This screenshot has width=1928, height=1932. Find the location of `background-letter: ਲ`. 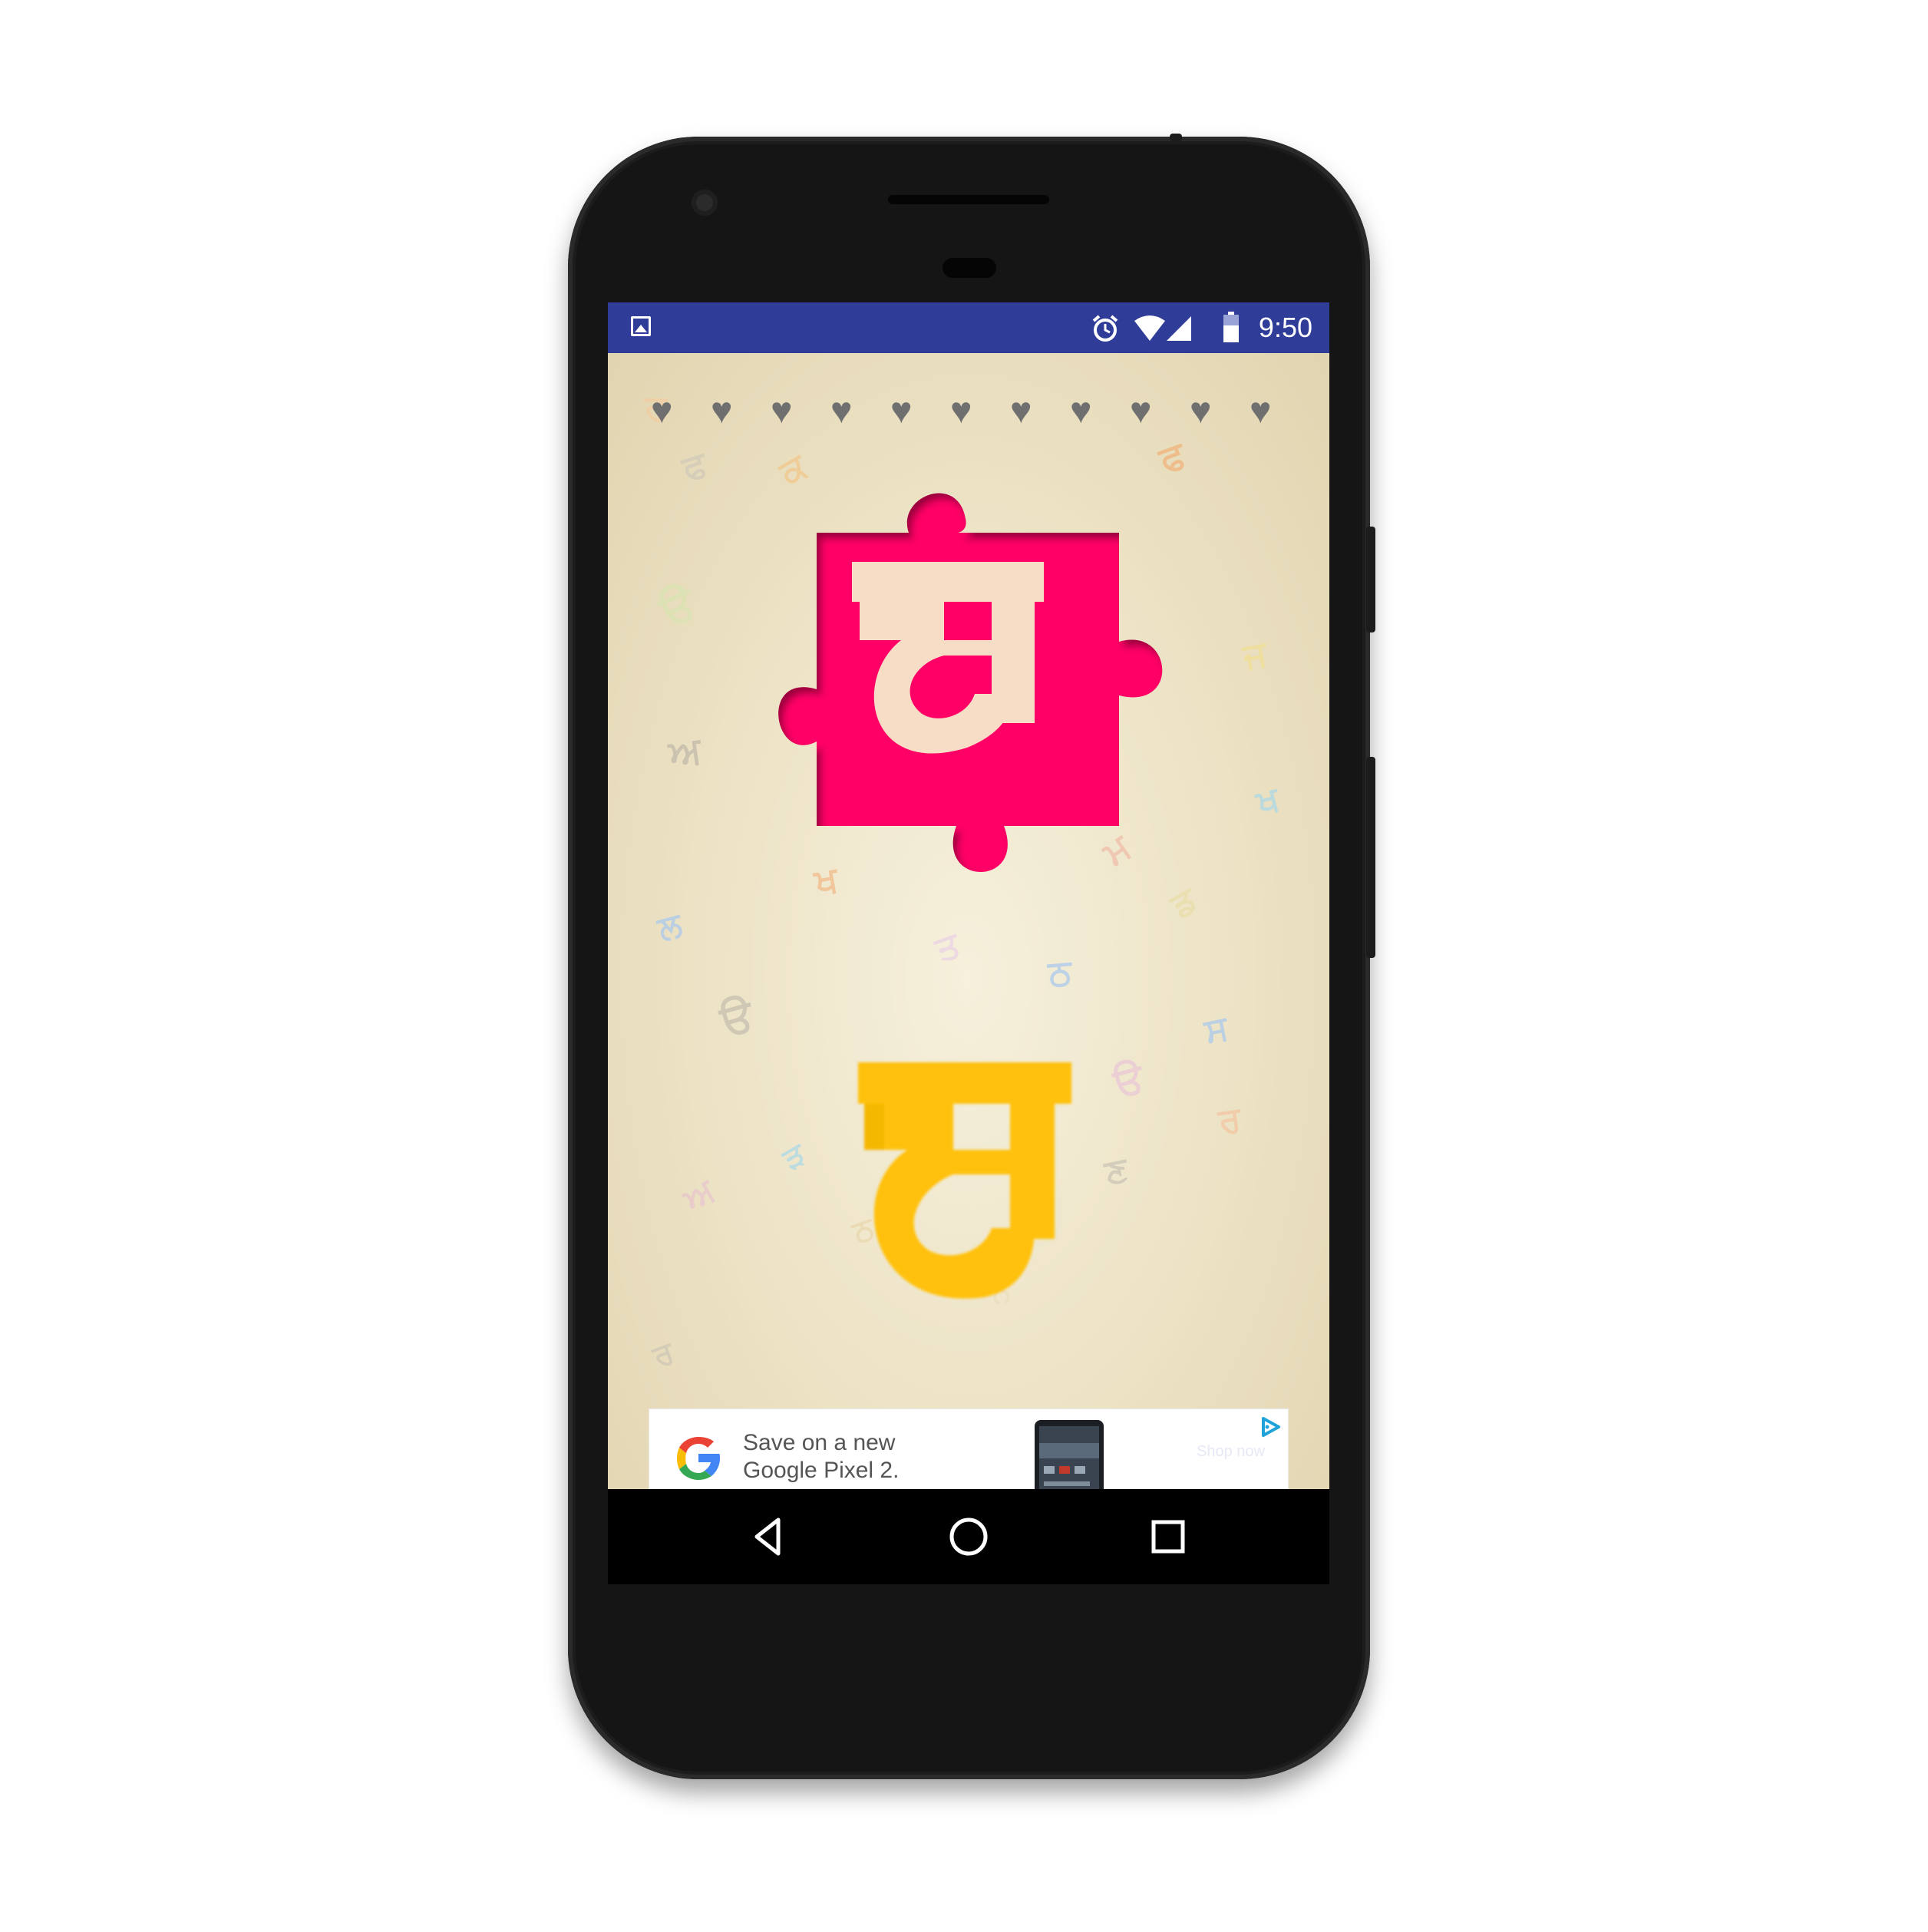

background-letter: ਲ is located at coordinates (669, 927).